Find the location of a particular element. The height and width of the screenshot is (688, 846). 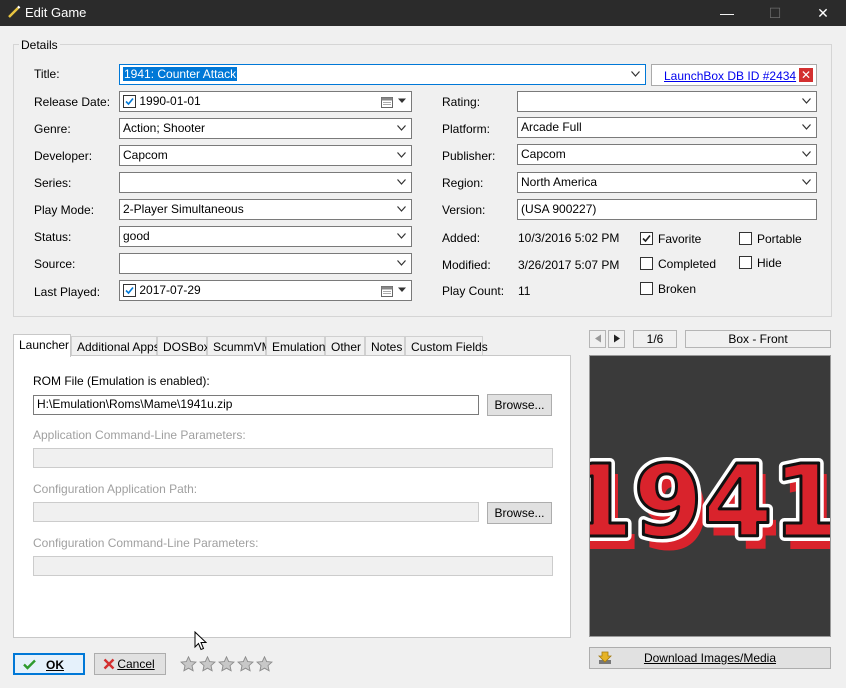

tab-dosbox: DOSBox is located at coordinates (183, 346).